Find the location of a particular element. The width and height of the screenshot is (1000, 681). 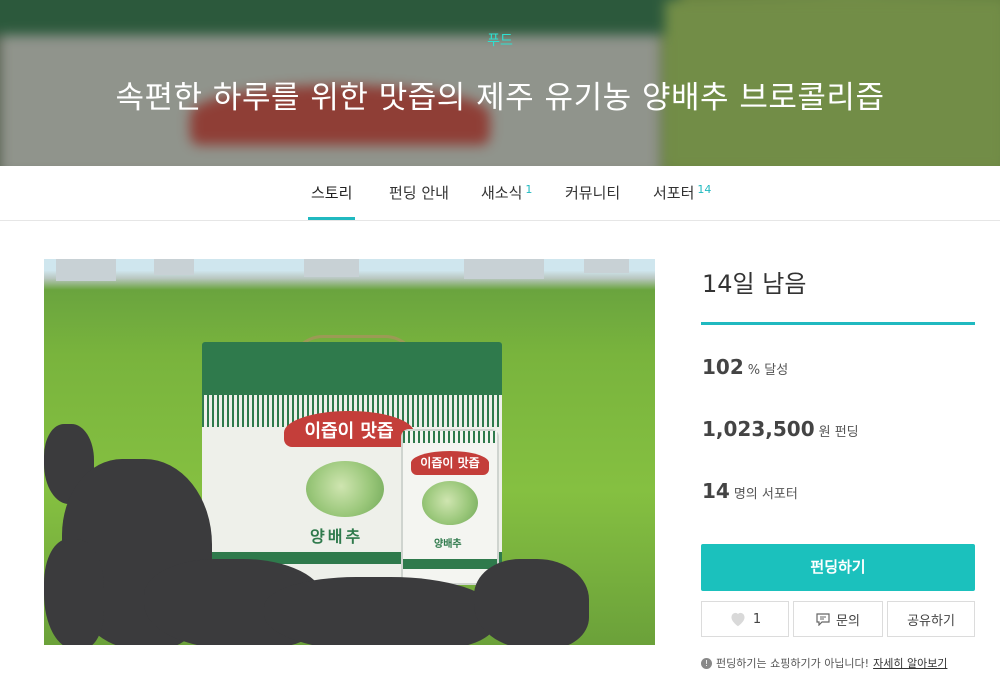

supporter-value: 14 is located at coordinates (716, 491).